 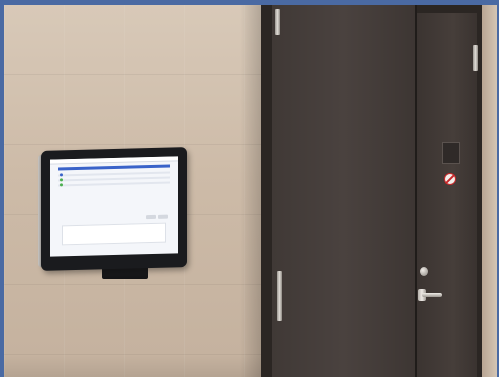 I want to click on door-leaf-right, so click(x=447, y=195).